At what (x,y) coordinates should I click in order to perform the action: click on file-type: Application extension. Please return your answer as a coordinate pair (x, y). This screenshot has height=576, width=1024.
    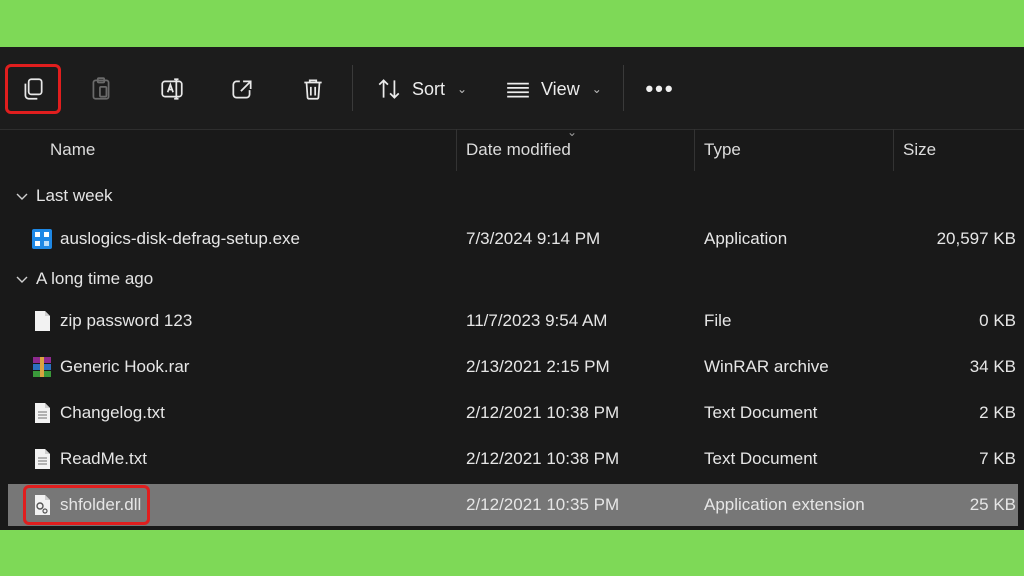
    Looking at the image, I should click on (784, 504).